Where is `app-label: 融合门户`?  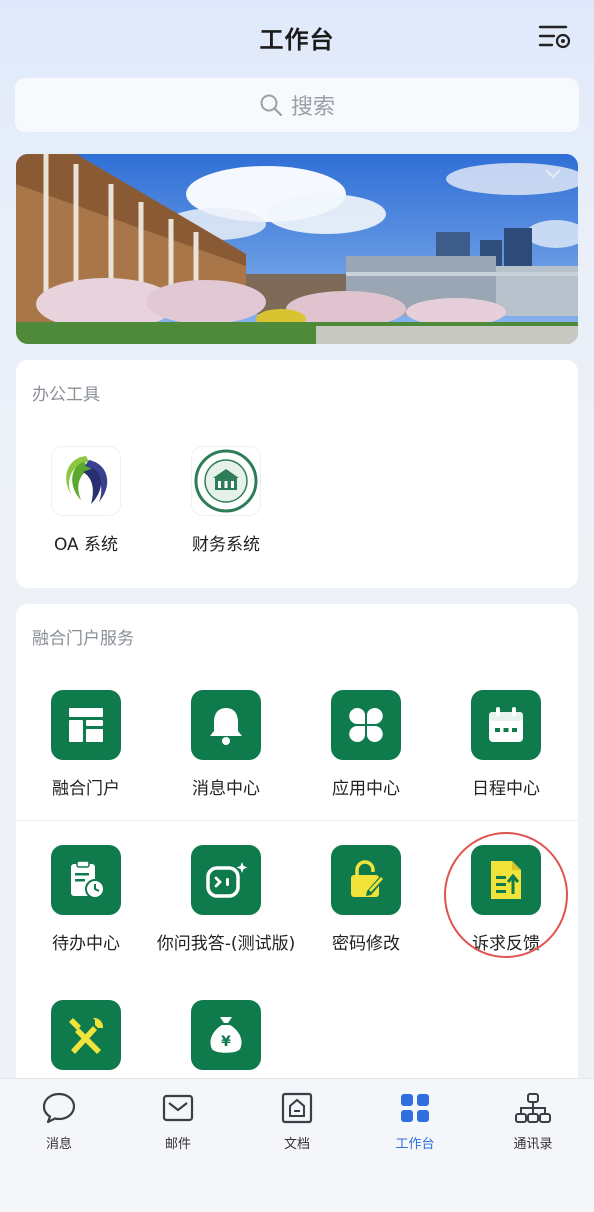
app-label: 融合门户 is located at coordinates (86, 789).